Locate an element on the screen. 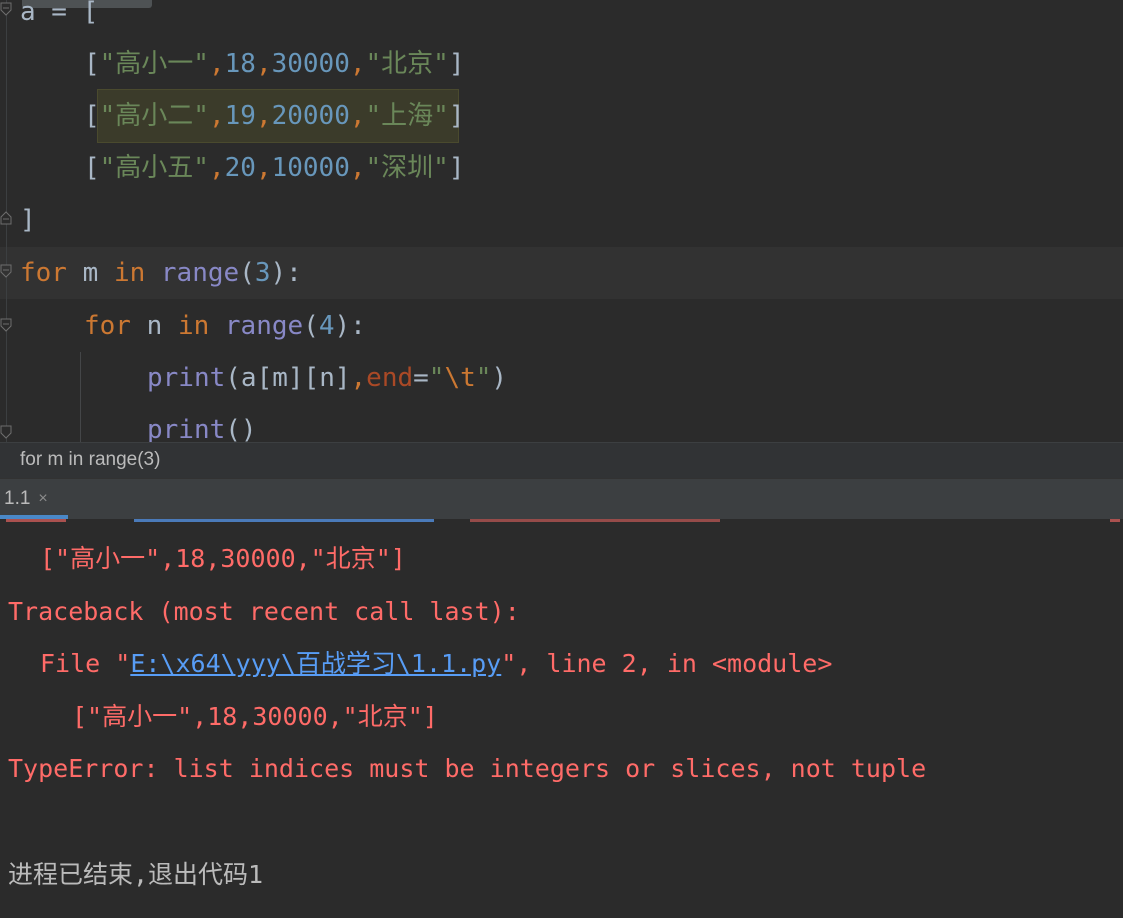 This screenshot has width=1123, height=918. code-token: 3 is located at coordinates (262, 273).